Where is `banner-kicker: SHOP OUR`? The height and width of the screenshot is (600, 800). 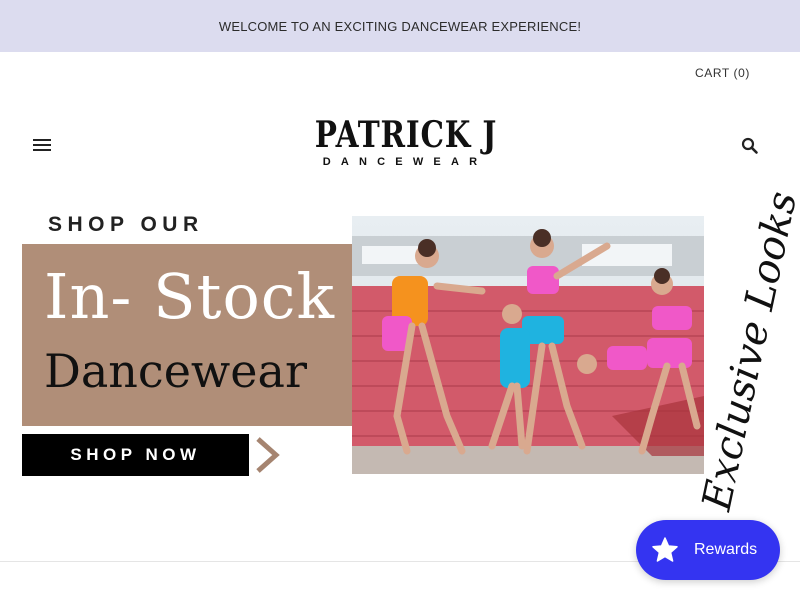 banner-kicker: SHOP OUR is located at coordinates (126, 224).